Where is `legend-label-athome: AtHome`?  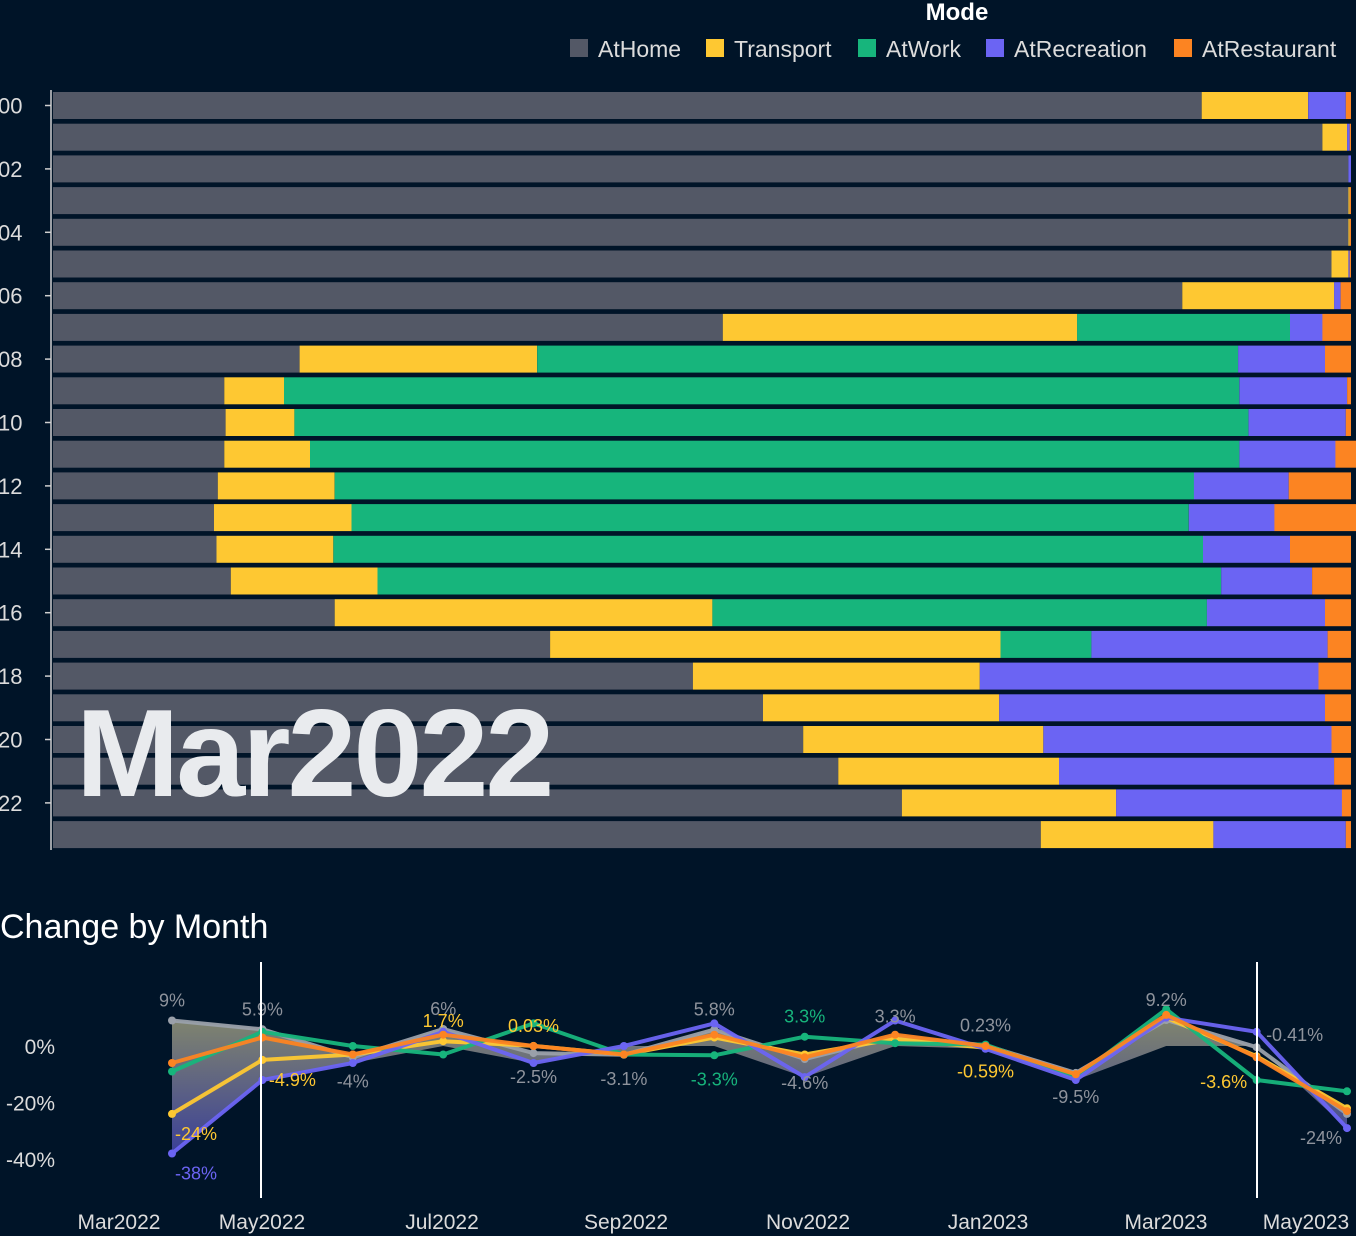
legend-label-athome: AtHome is located at coordinates (639, 49).